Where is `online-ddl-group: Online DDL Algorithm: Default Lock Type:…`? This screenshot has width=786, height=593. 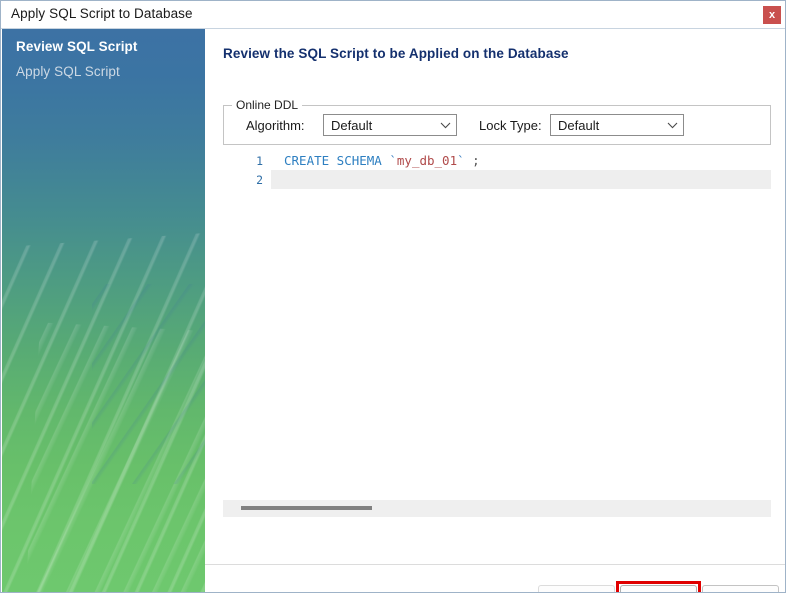
online-ddl-group: Online DDL Algorithm: Default Lock Type:… is located at coordinates (497, 121).